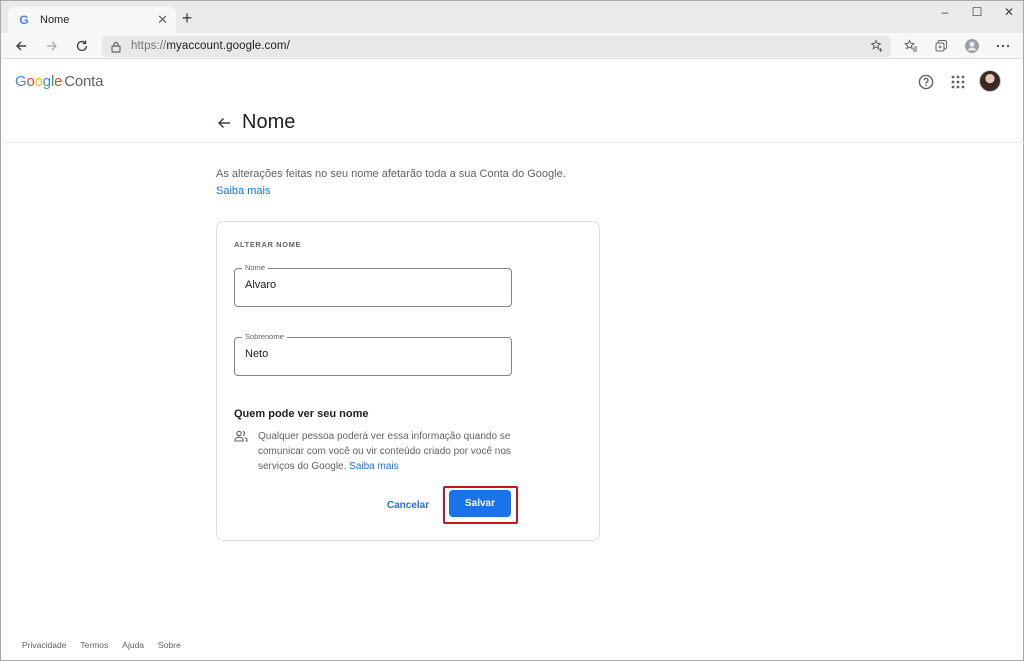 This screenshot has height=661, width=1024. I want to click on account-header: Google Conta Nome, so click(513, 101).